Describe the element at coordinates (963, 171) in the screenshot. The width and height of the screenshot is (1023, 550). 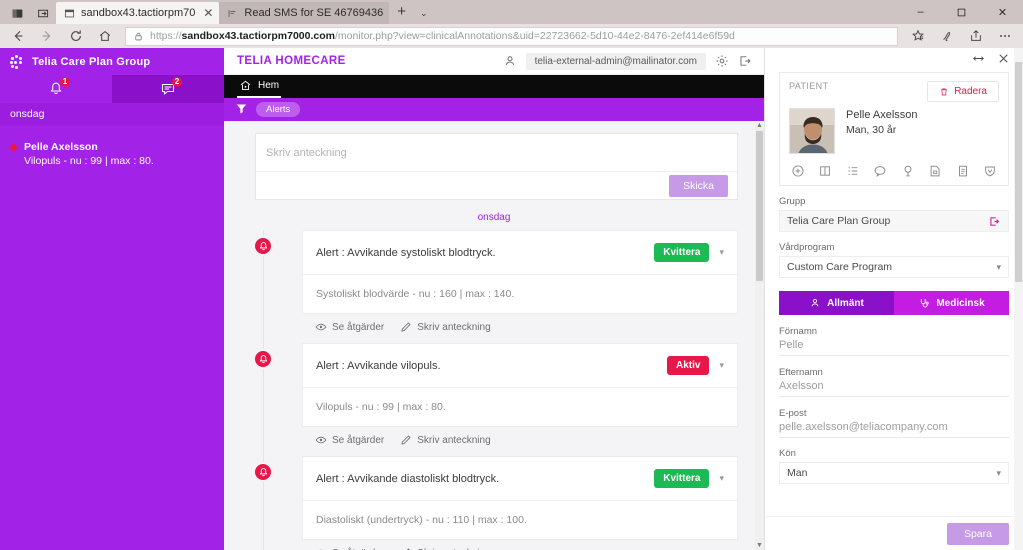
I see `document-icon` at that location.